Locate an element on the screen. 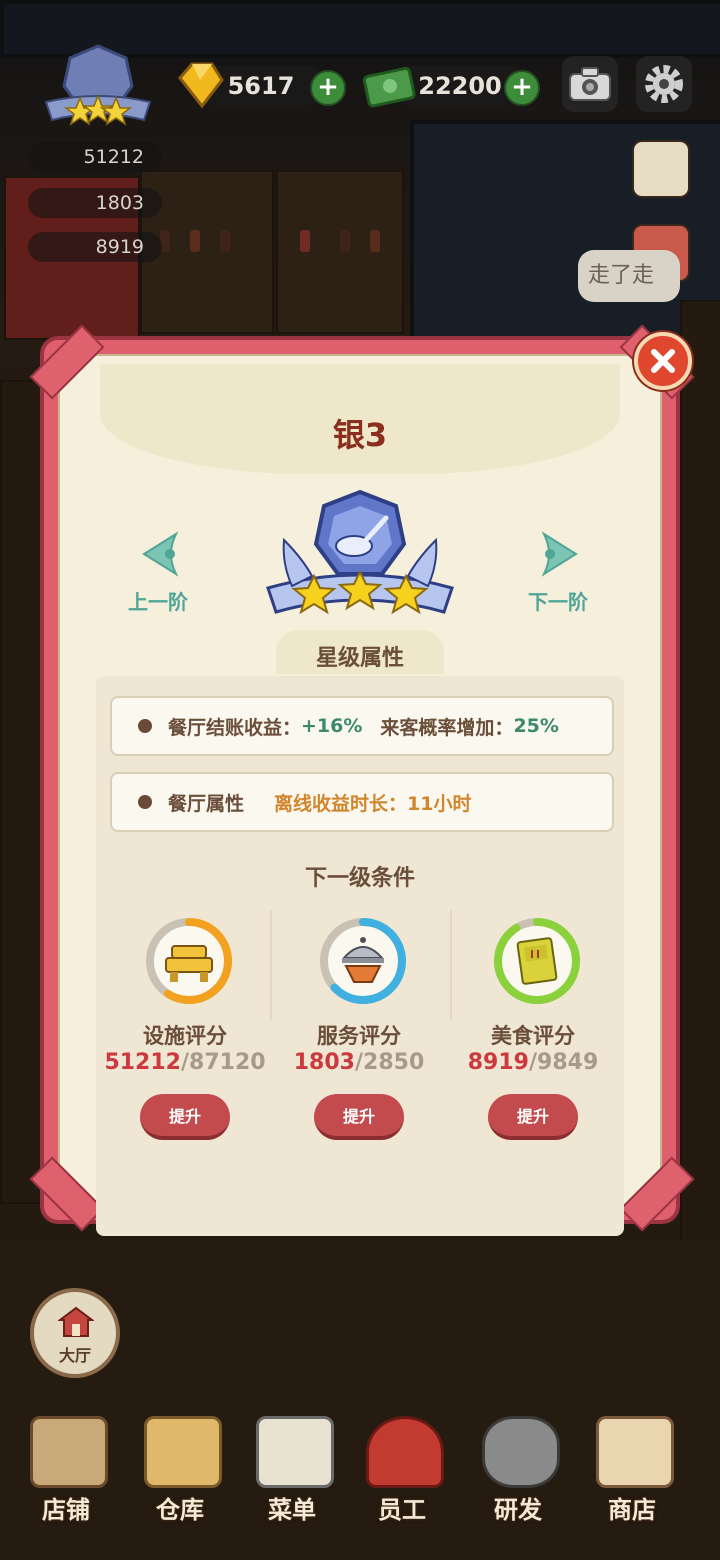 The height and width of the screenshot is (1560, 720). lobby-button: 大厅 is located at coordinates (75, 1333).